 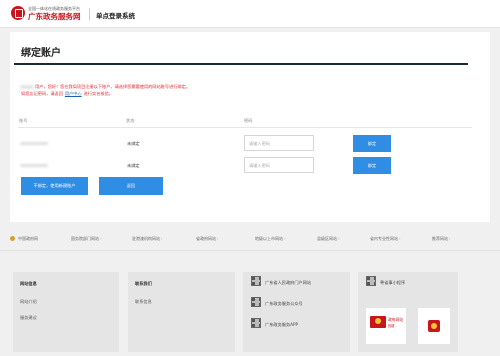 I want to click on gov-link-item: 推荐网站›, so click(x=441, y=239).